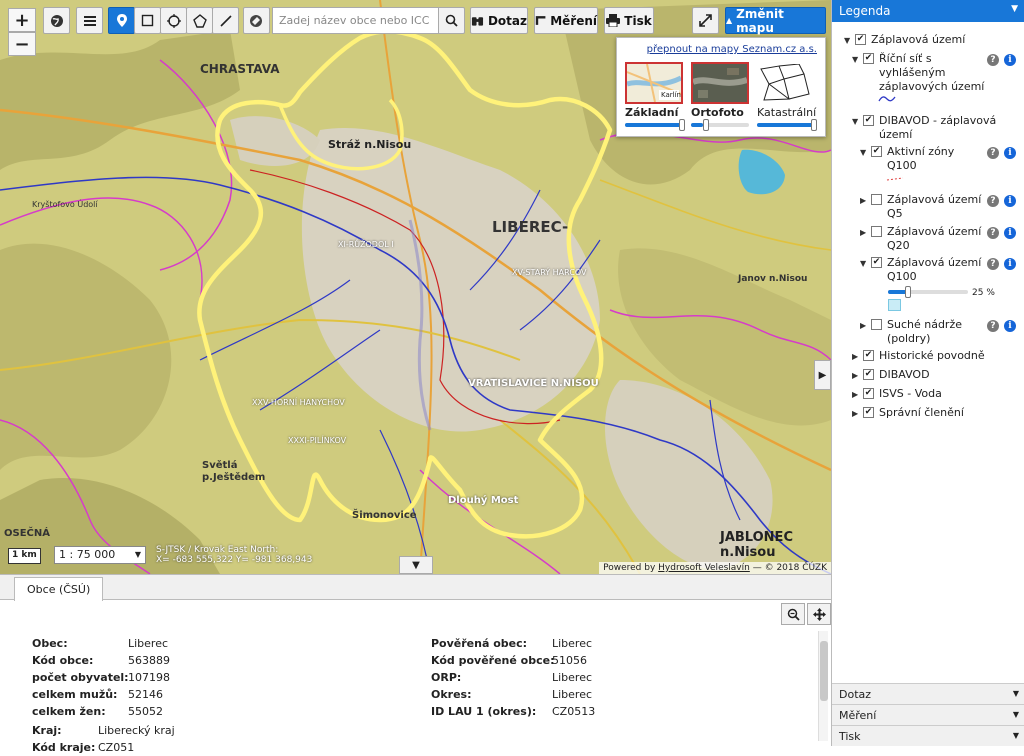 This screenshot has width=1024, height=756. Describe the element at coordinates (256, 20) in the screenshot. I see `eraser-button` at that location.